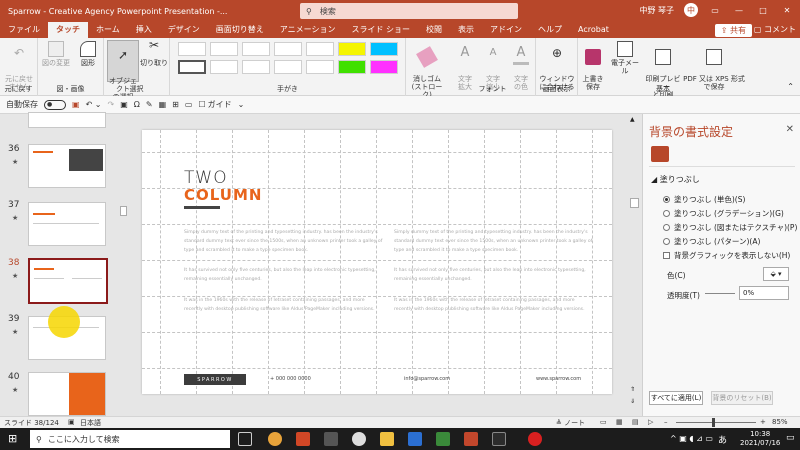 The height and width of the screenshot is (450, 800). Describe the element at coordinates (704, 199) in the screenshot. I see `radio-solid-fill: 塗りつぶし (単色)(S)` at that location.